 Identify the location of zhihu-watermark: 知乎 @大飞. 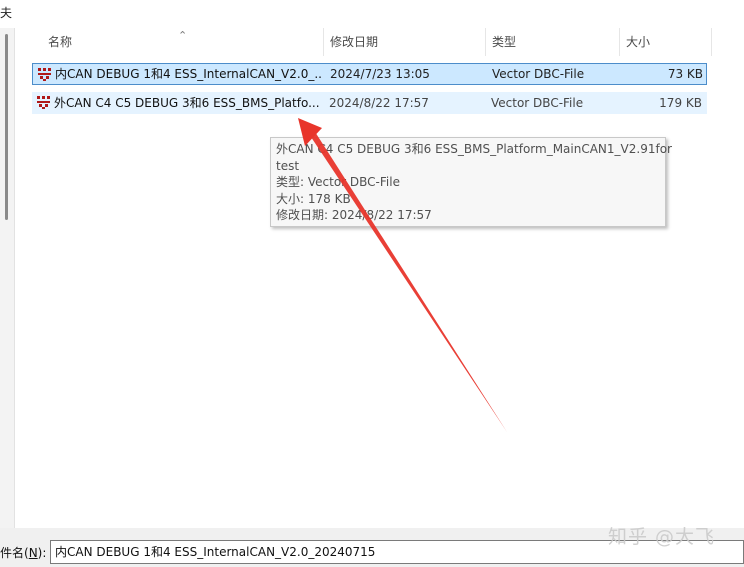
(662, 537).